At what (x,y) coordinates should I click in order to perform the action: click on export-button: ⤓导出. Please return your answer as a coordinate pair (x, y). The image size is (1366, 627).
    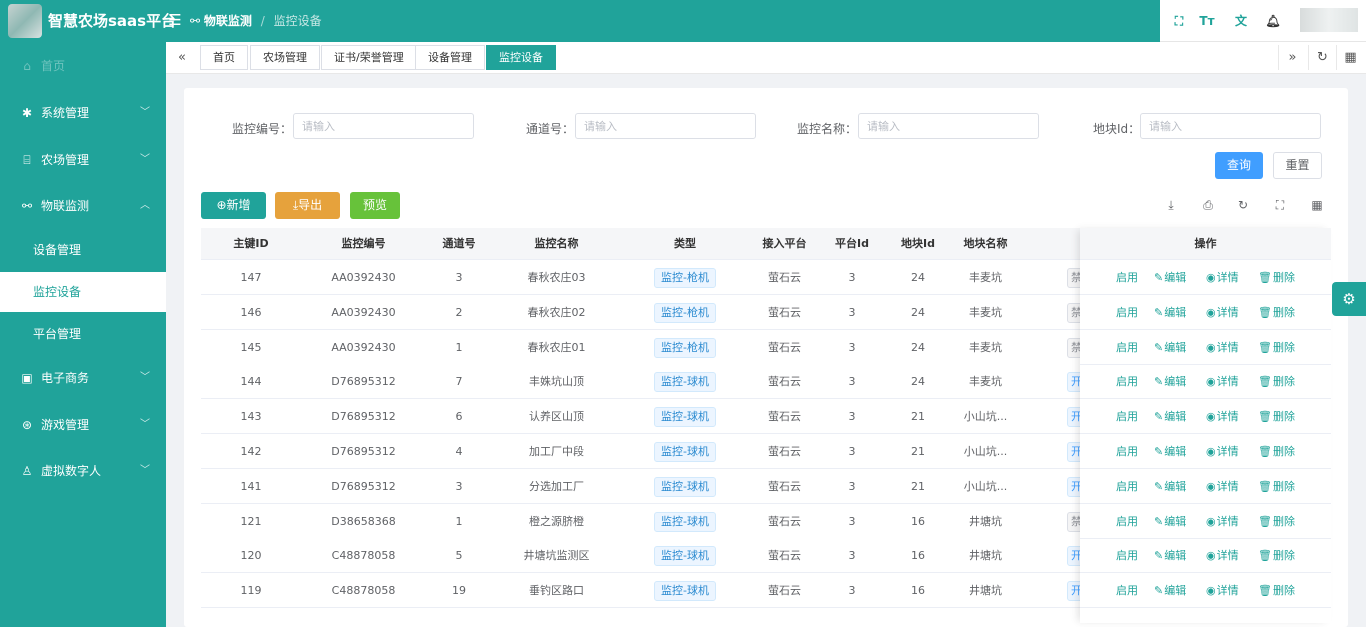
    Looking at the image, I should click on (307, 205).